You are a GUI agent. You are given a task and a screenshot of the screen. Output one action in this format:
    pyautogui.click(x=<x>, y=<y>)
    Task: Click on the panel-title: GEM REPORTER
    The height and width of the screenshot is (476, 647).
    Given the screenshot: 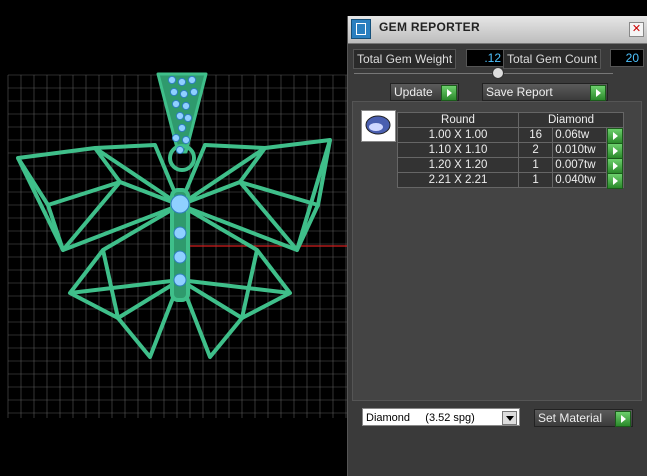 What is the action you would take?
    pyautogui.click(x=429, y=27)
    